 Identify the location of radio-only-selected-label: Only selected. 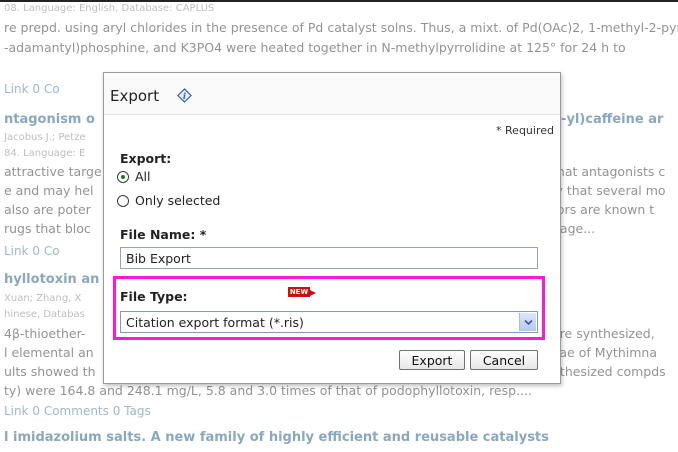
(178, 200).